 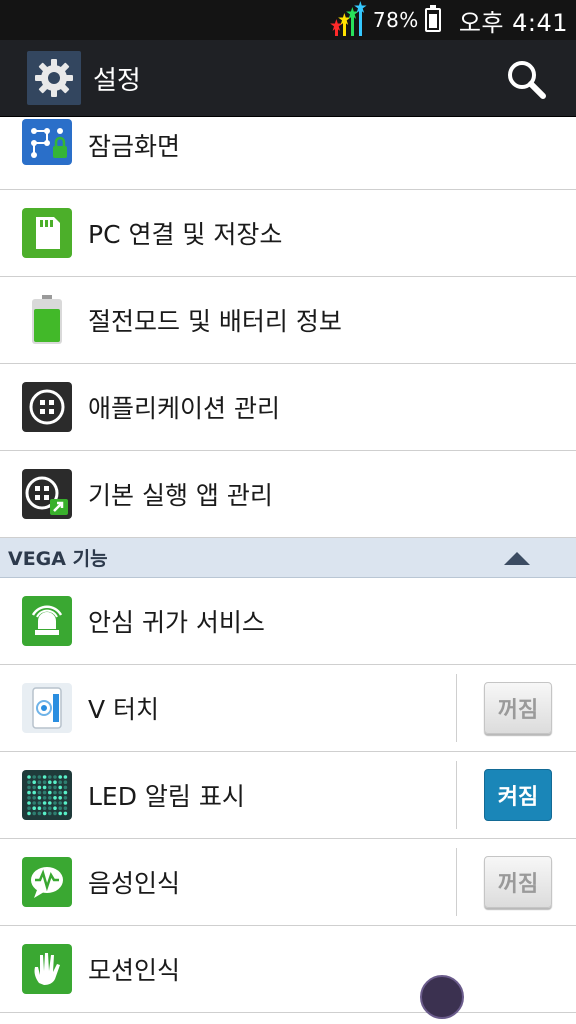 I want to click on list-item-pc-storage: PC 연결 및 저장소, so click(x=288, y=233).